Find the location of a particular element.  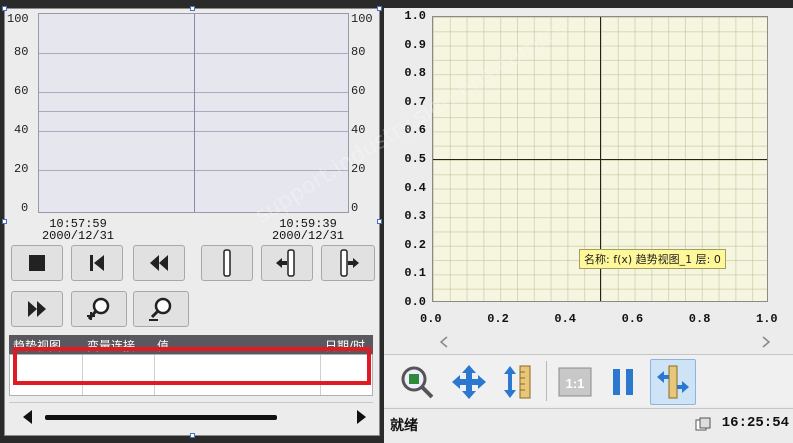

x-tick: 0.8 is located at coordinates (699, 319).